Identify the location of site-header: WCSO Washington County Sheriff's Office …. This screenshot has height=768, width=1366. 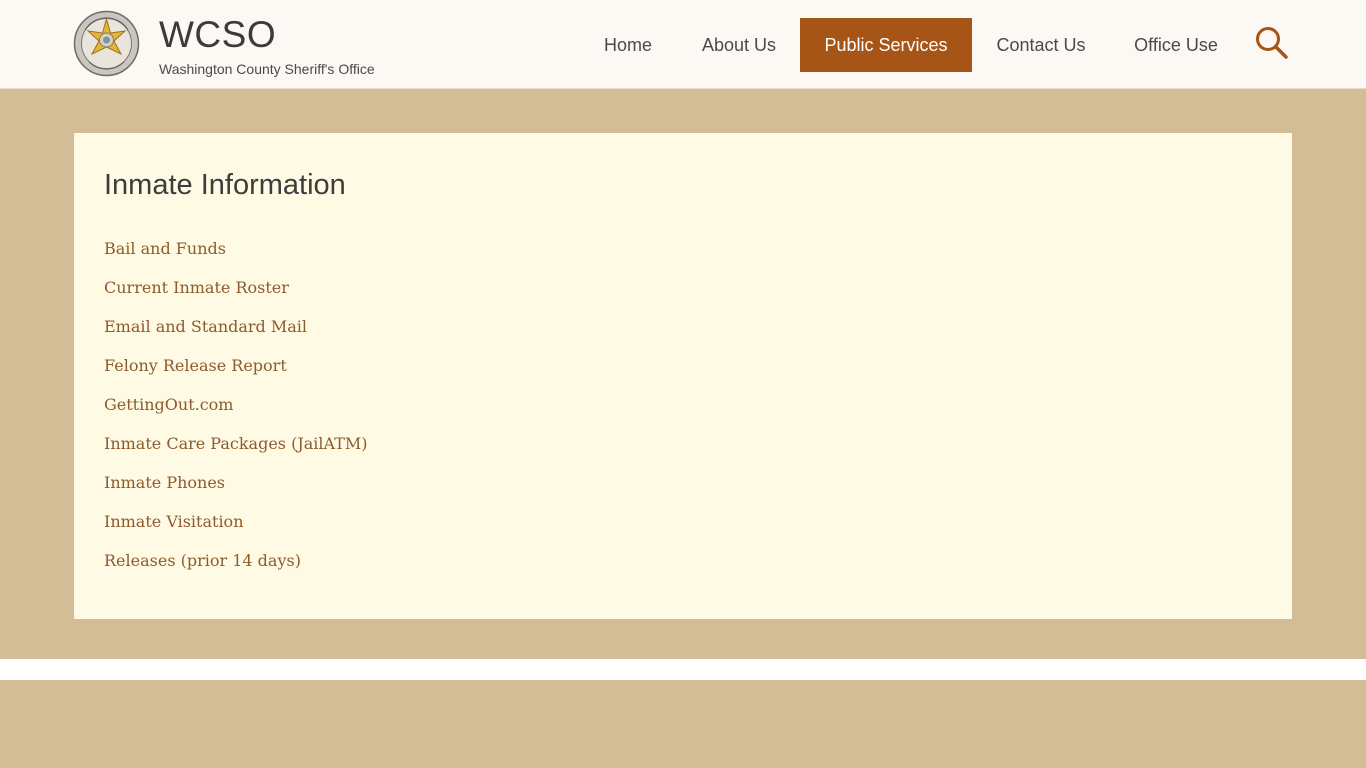
(683, 44).